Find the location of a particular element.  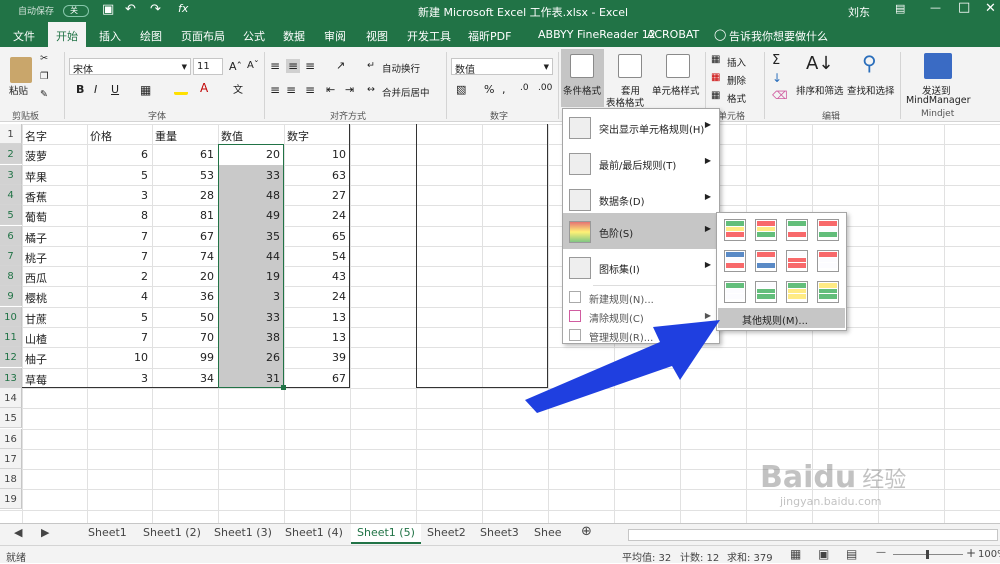

normal-view-icon: ▦ is located at coordinates (795, 554).